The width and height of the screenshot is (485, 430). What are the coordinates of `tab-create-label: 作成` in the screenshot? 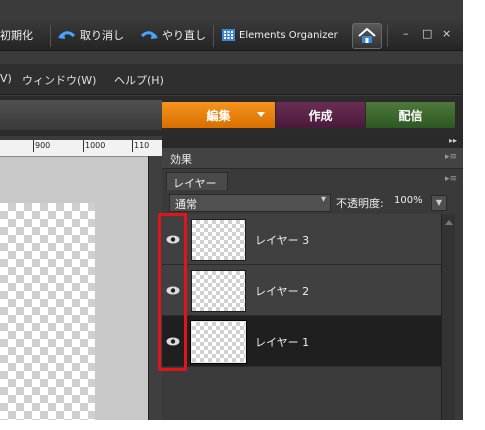 It's located at (320, 115).